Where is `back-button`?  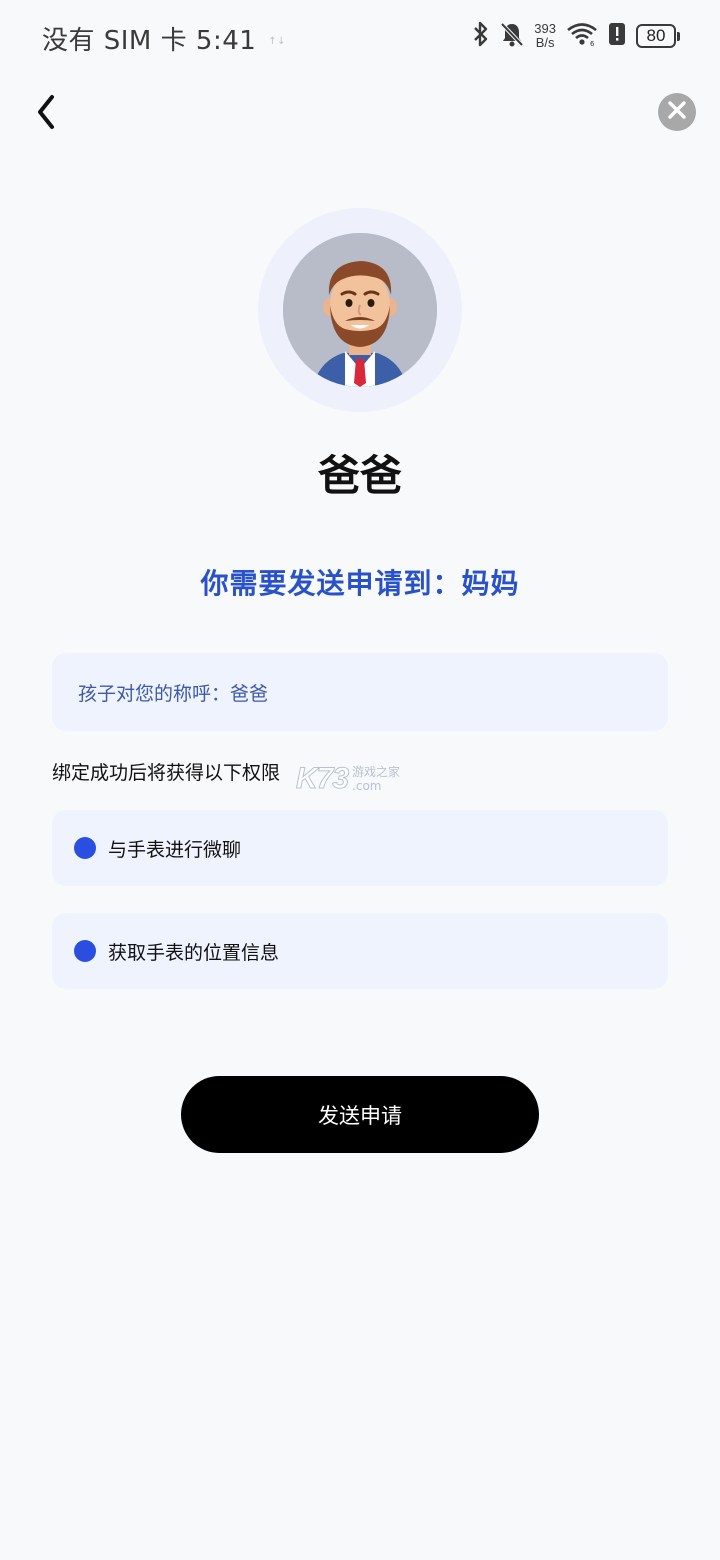 back-button is located at coordinates (46, 114).